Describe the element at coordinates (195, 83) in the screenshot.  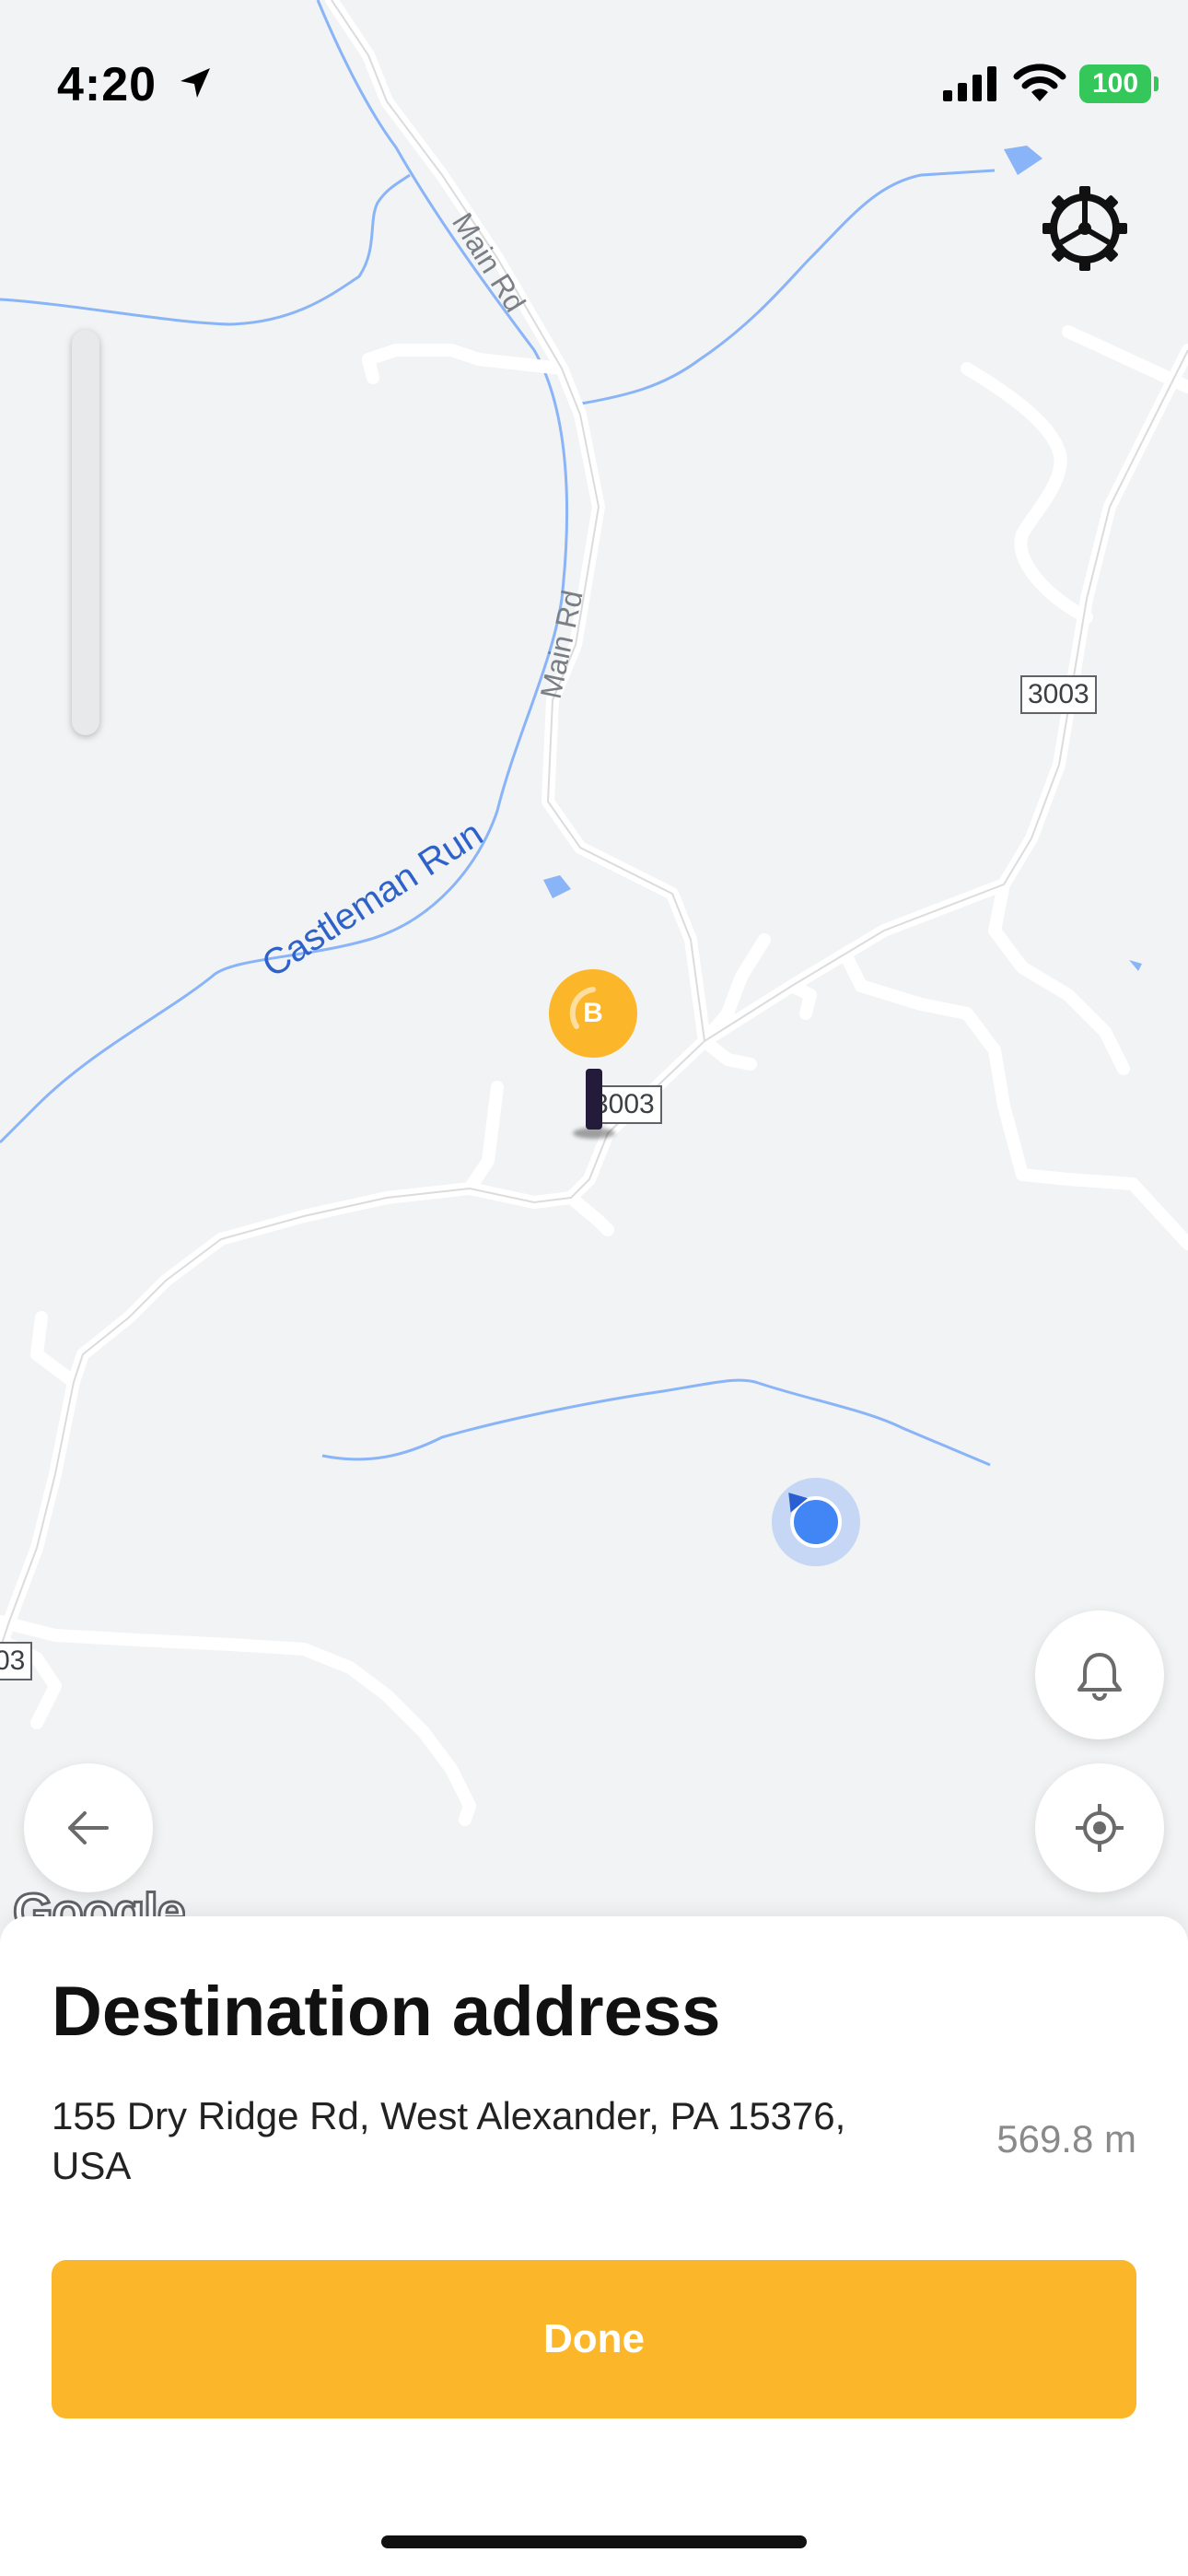
I see `location-arrow-icon` at that location.